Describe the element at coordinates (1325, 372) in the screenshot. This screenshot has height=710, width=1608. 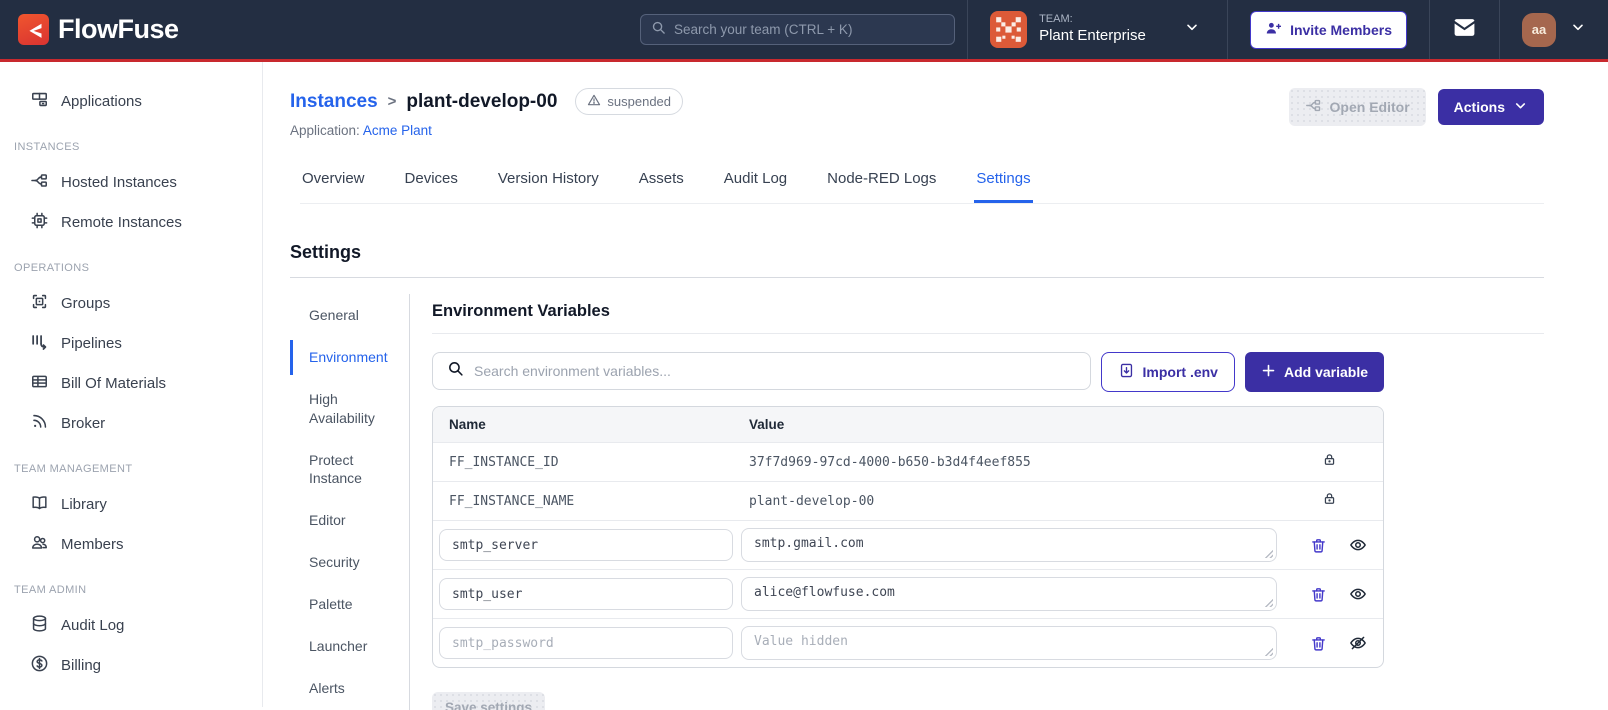
I see `add-variable-label: Add variable` at that location.